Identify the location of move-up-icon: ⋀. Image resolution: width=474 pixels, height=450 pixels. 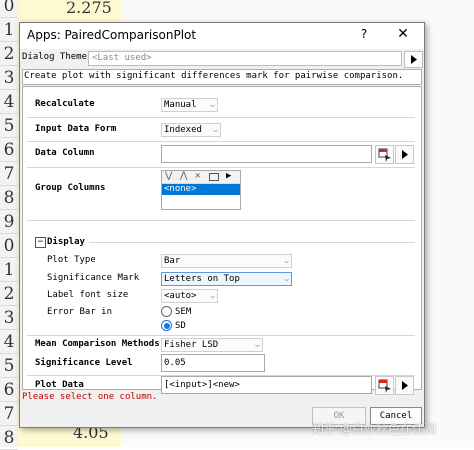
(183, 176).